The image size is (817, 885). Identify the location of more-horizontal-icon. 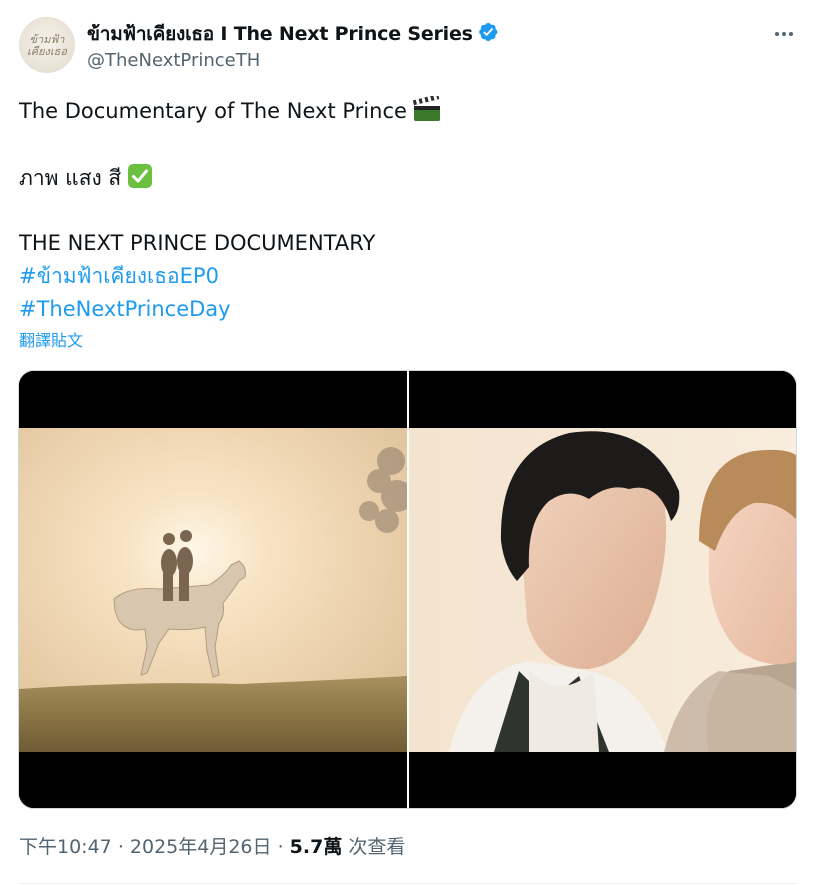
(784, 34).